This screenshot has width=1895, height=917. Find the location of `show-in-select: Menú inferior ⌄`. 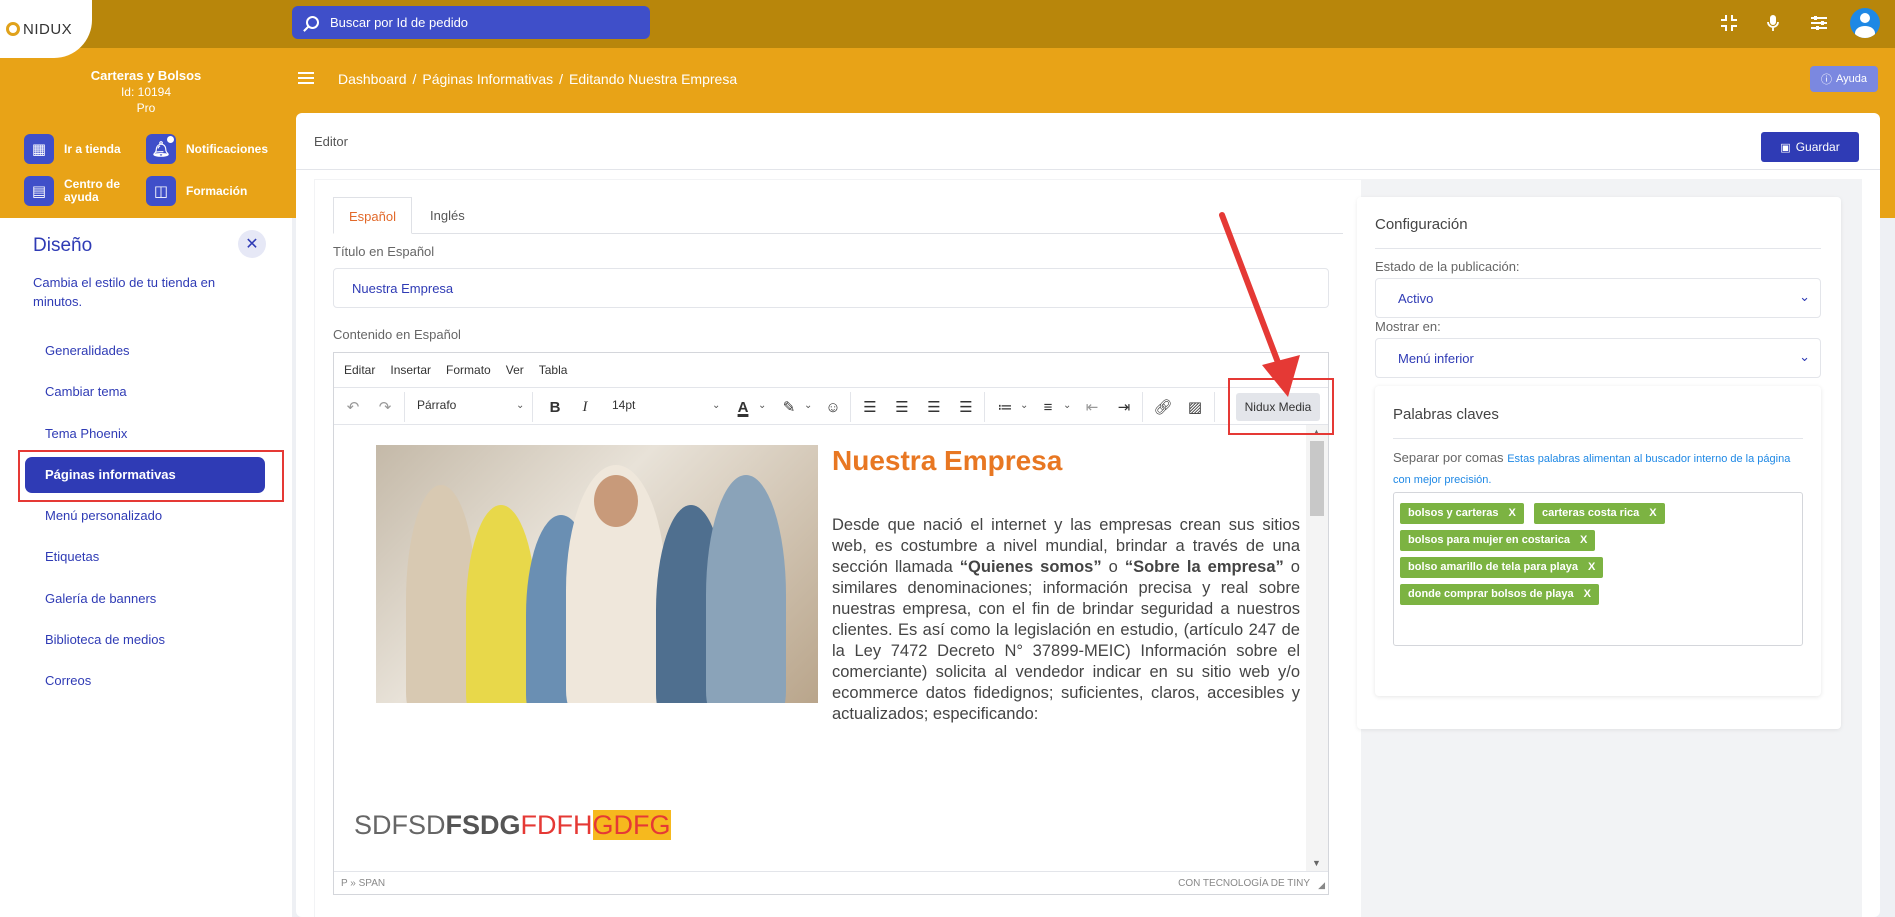

show-in-select: Menú inferior ⌄ is located at coordinates (1598, 358).